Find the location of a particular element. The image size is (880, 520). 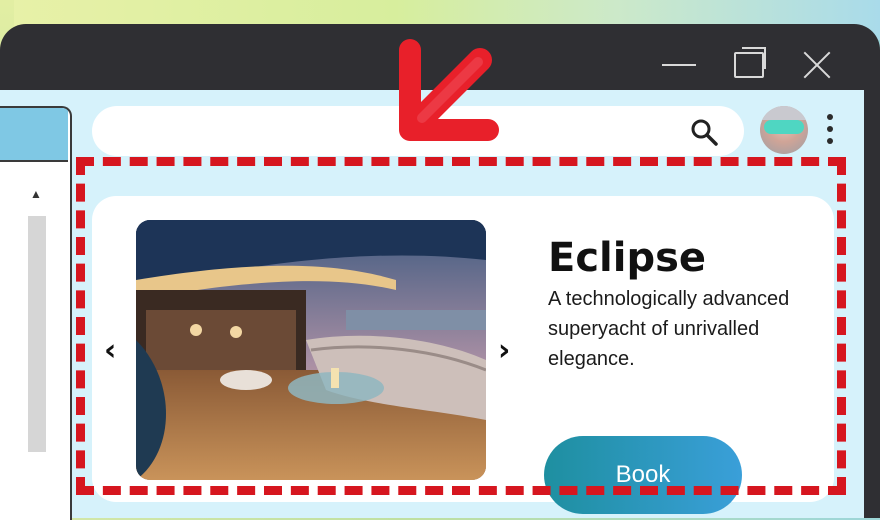

side-panel: ▲ is located at coordinates (36, 313).